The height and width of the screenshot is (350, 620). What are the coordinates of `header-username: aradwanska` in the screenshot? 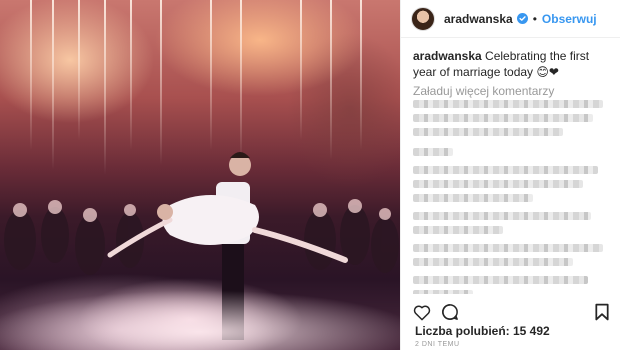 It's located at (478, 19).